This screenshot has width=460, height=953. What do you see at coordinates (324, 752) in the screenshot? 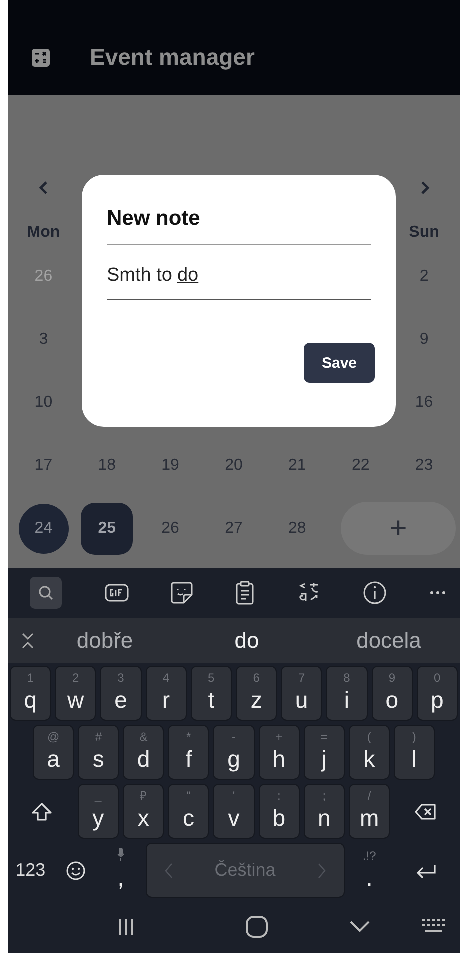
I see `key: = j` at bounding box center [324, 752].